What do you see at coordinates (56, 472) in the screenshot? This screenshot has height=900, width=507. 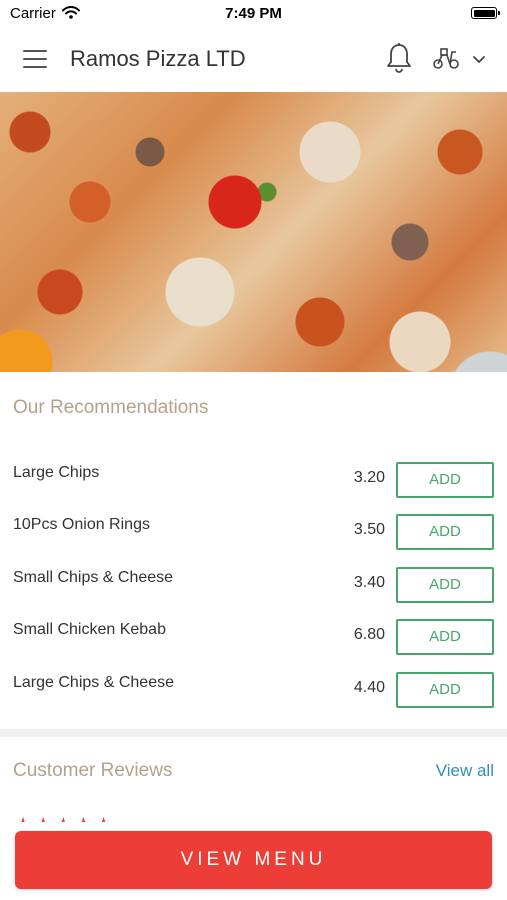 I see `item-name: Large Chips` at bounding box center [56, 472].